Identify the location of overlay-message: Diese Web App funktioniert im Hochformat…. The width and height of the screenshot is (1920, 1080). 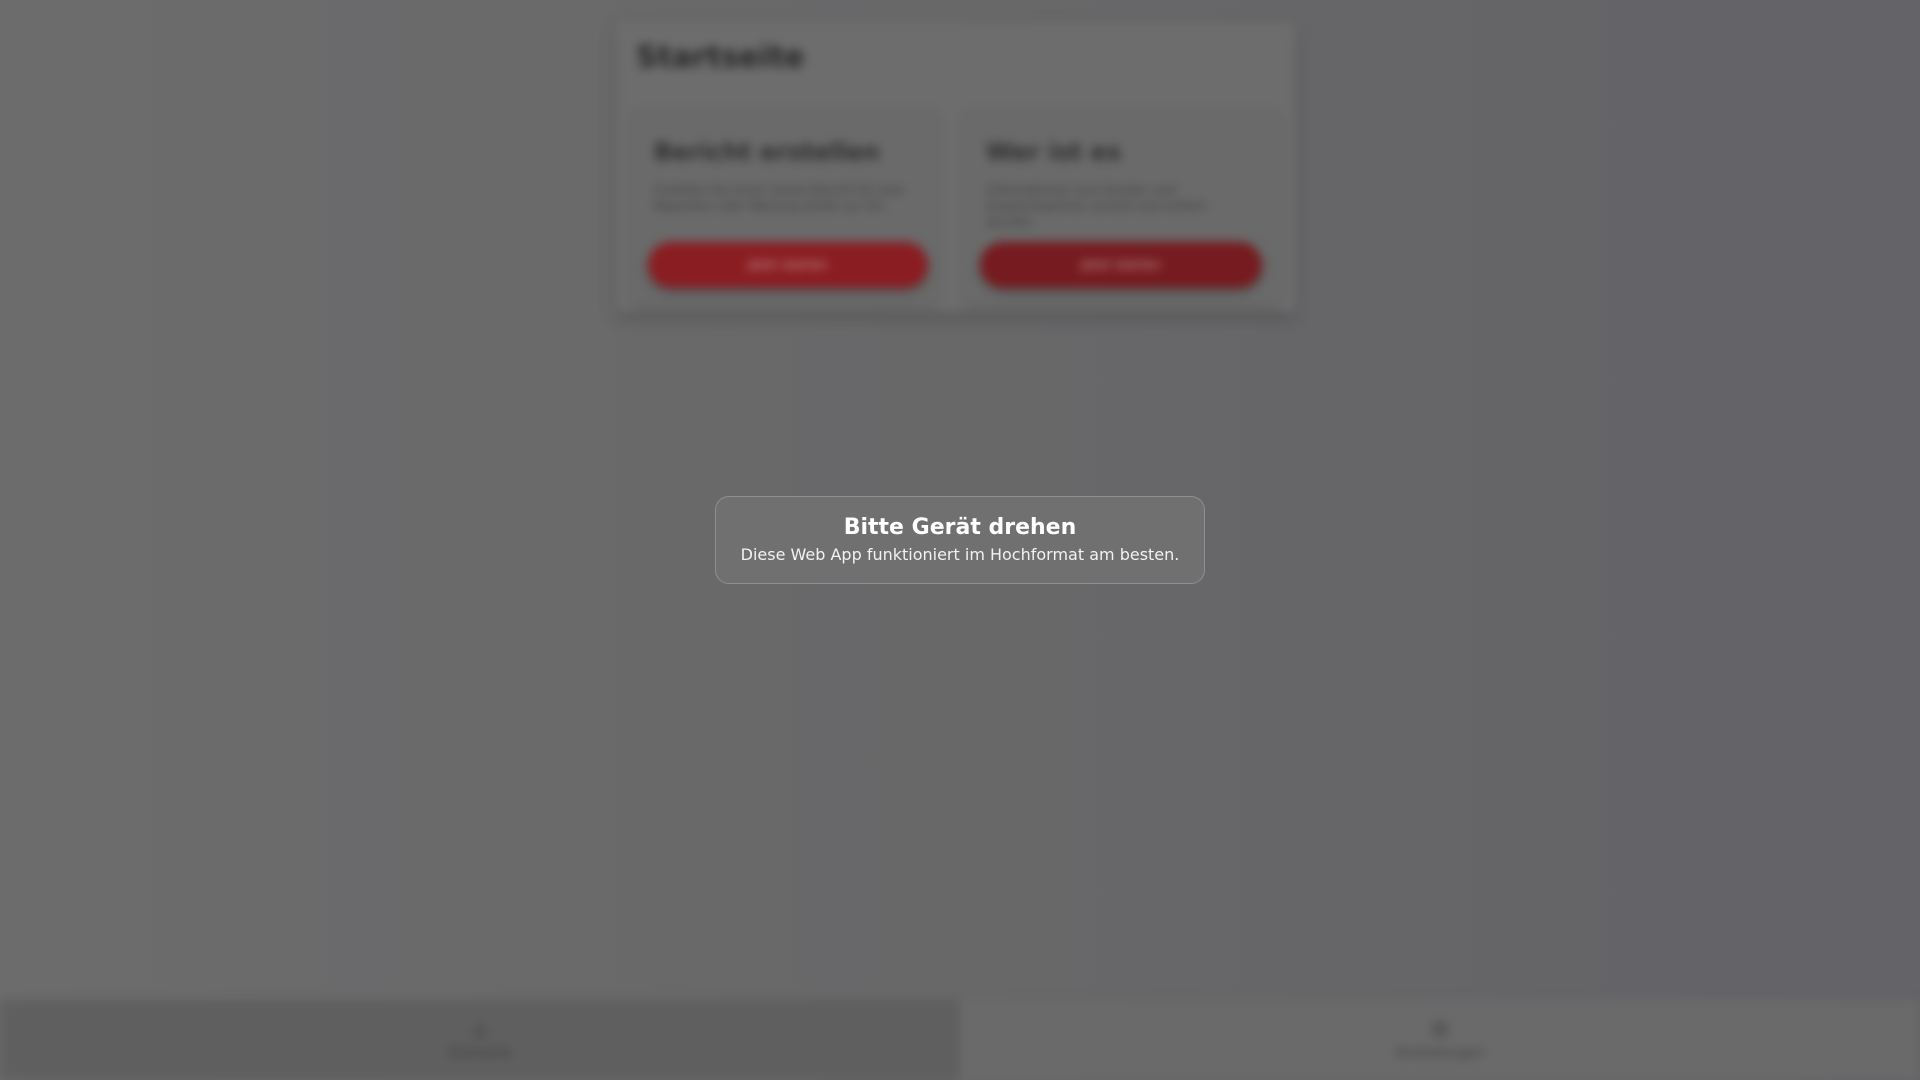
(960, 554).